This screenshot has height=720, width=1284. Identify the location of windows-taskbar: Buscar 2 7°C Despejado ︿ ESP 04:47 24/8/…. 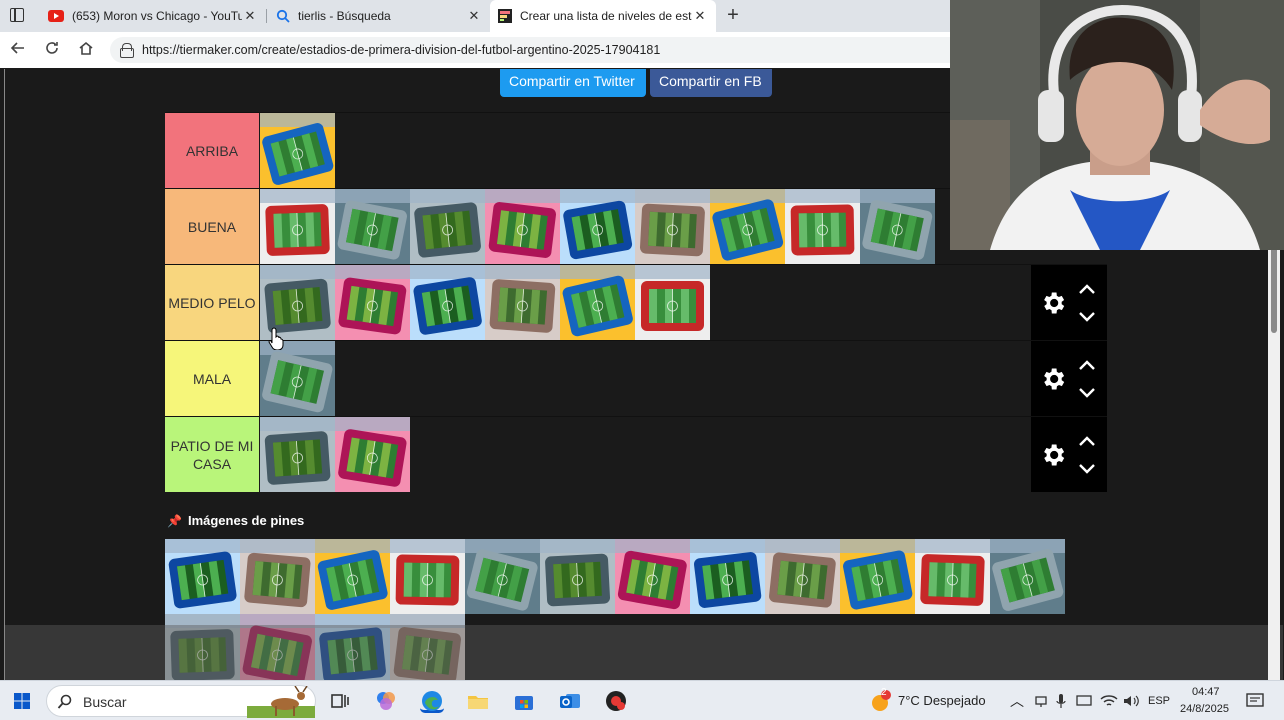
(642, 700).